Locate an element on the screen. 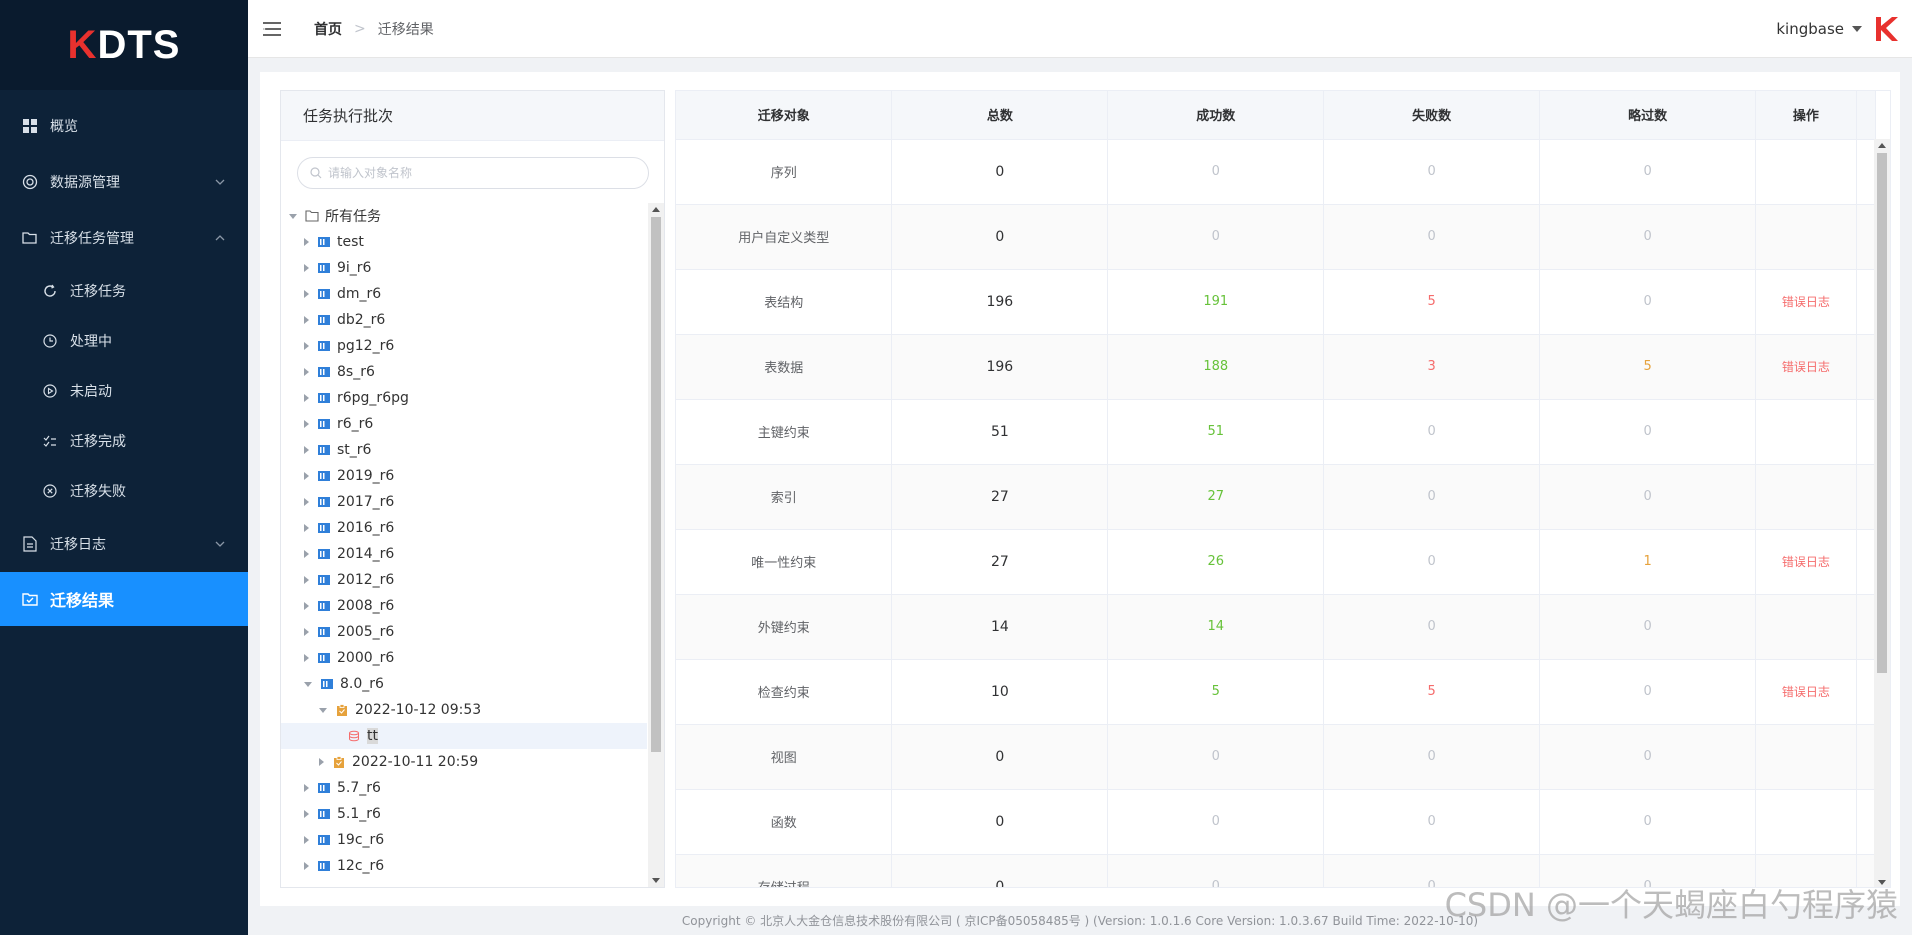 This screenshot has width=1912, height=935. tree-node: 12c_r6 is located at coordinates (464, 866).